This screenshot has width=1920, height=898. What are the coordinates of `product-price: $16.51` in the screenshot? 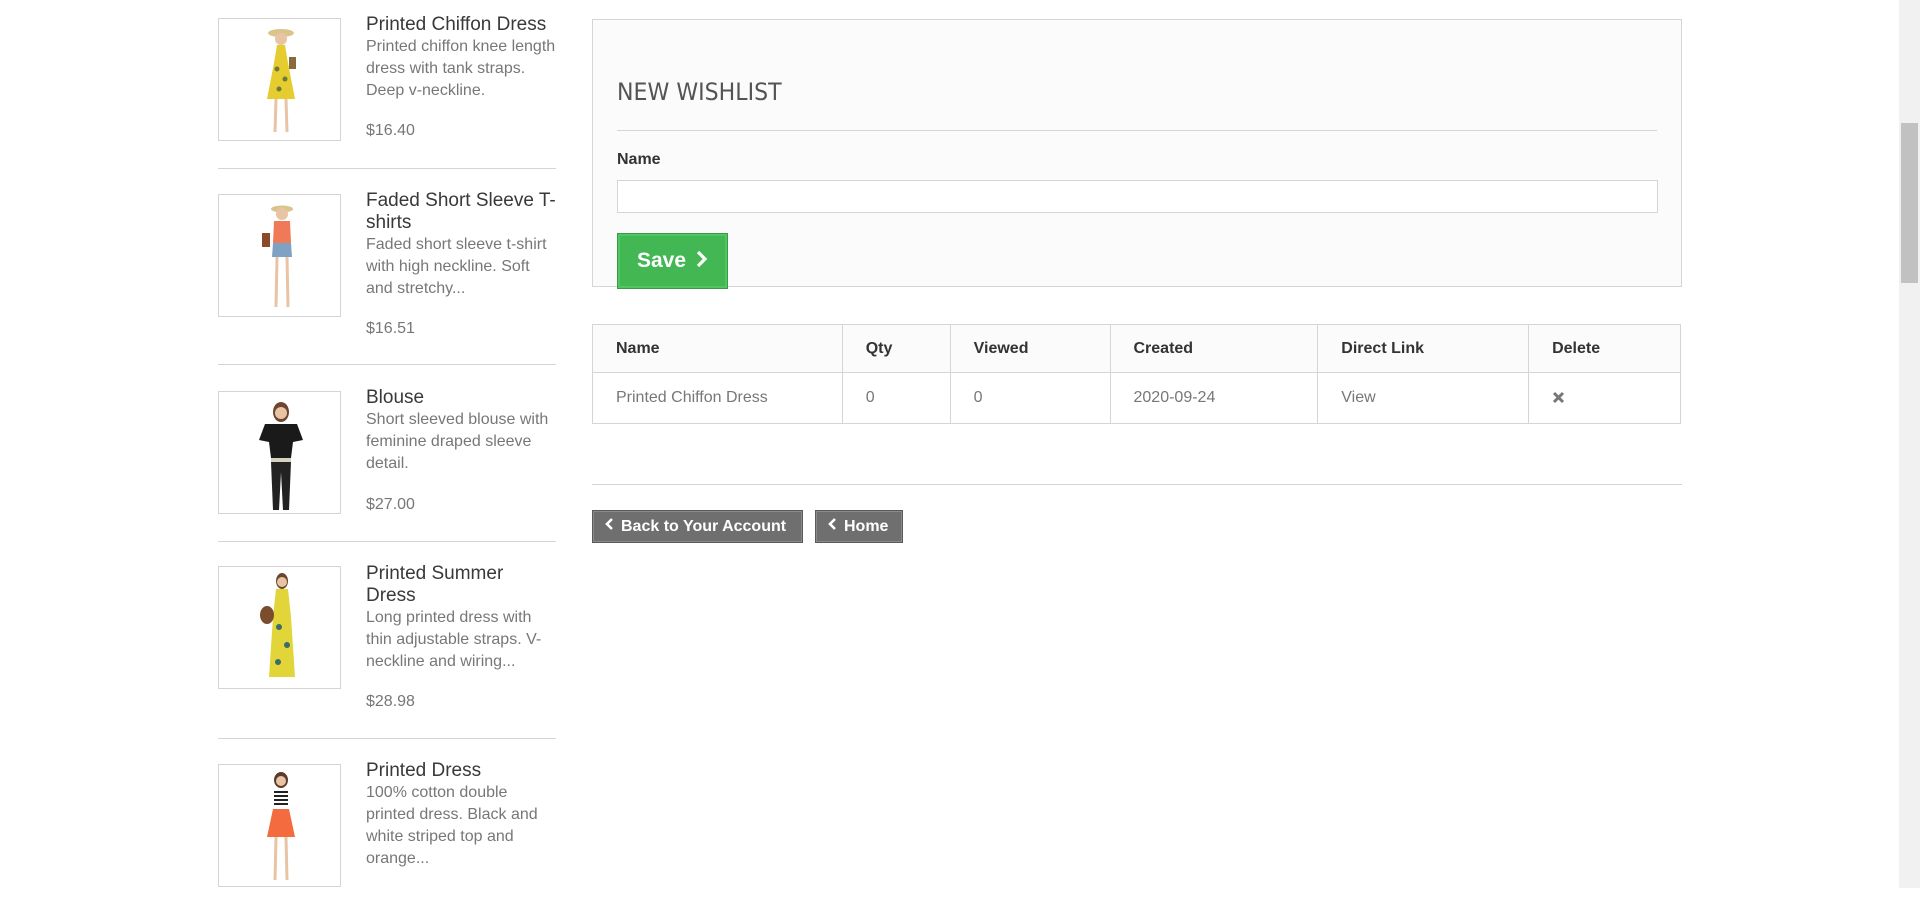 It's located at (390, 328).